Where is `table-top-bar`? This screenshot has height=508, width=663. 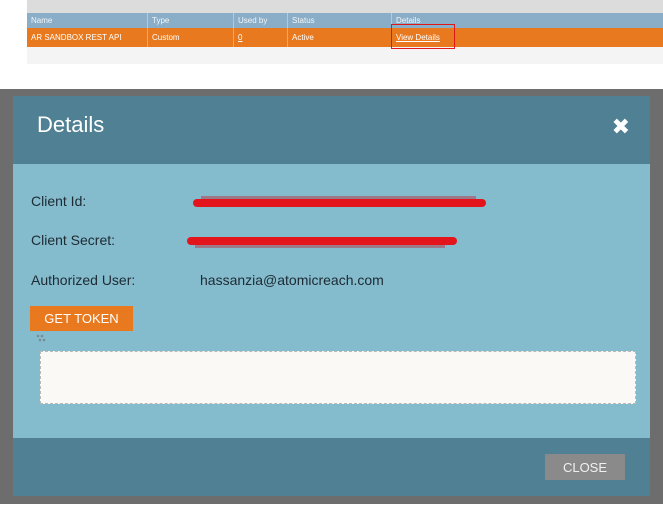
table-top-bar is located at coordinates (345, 6).